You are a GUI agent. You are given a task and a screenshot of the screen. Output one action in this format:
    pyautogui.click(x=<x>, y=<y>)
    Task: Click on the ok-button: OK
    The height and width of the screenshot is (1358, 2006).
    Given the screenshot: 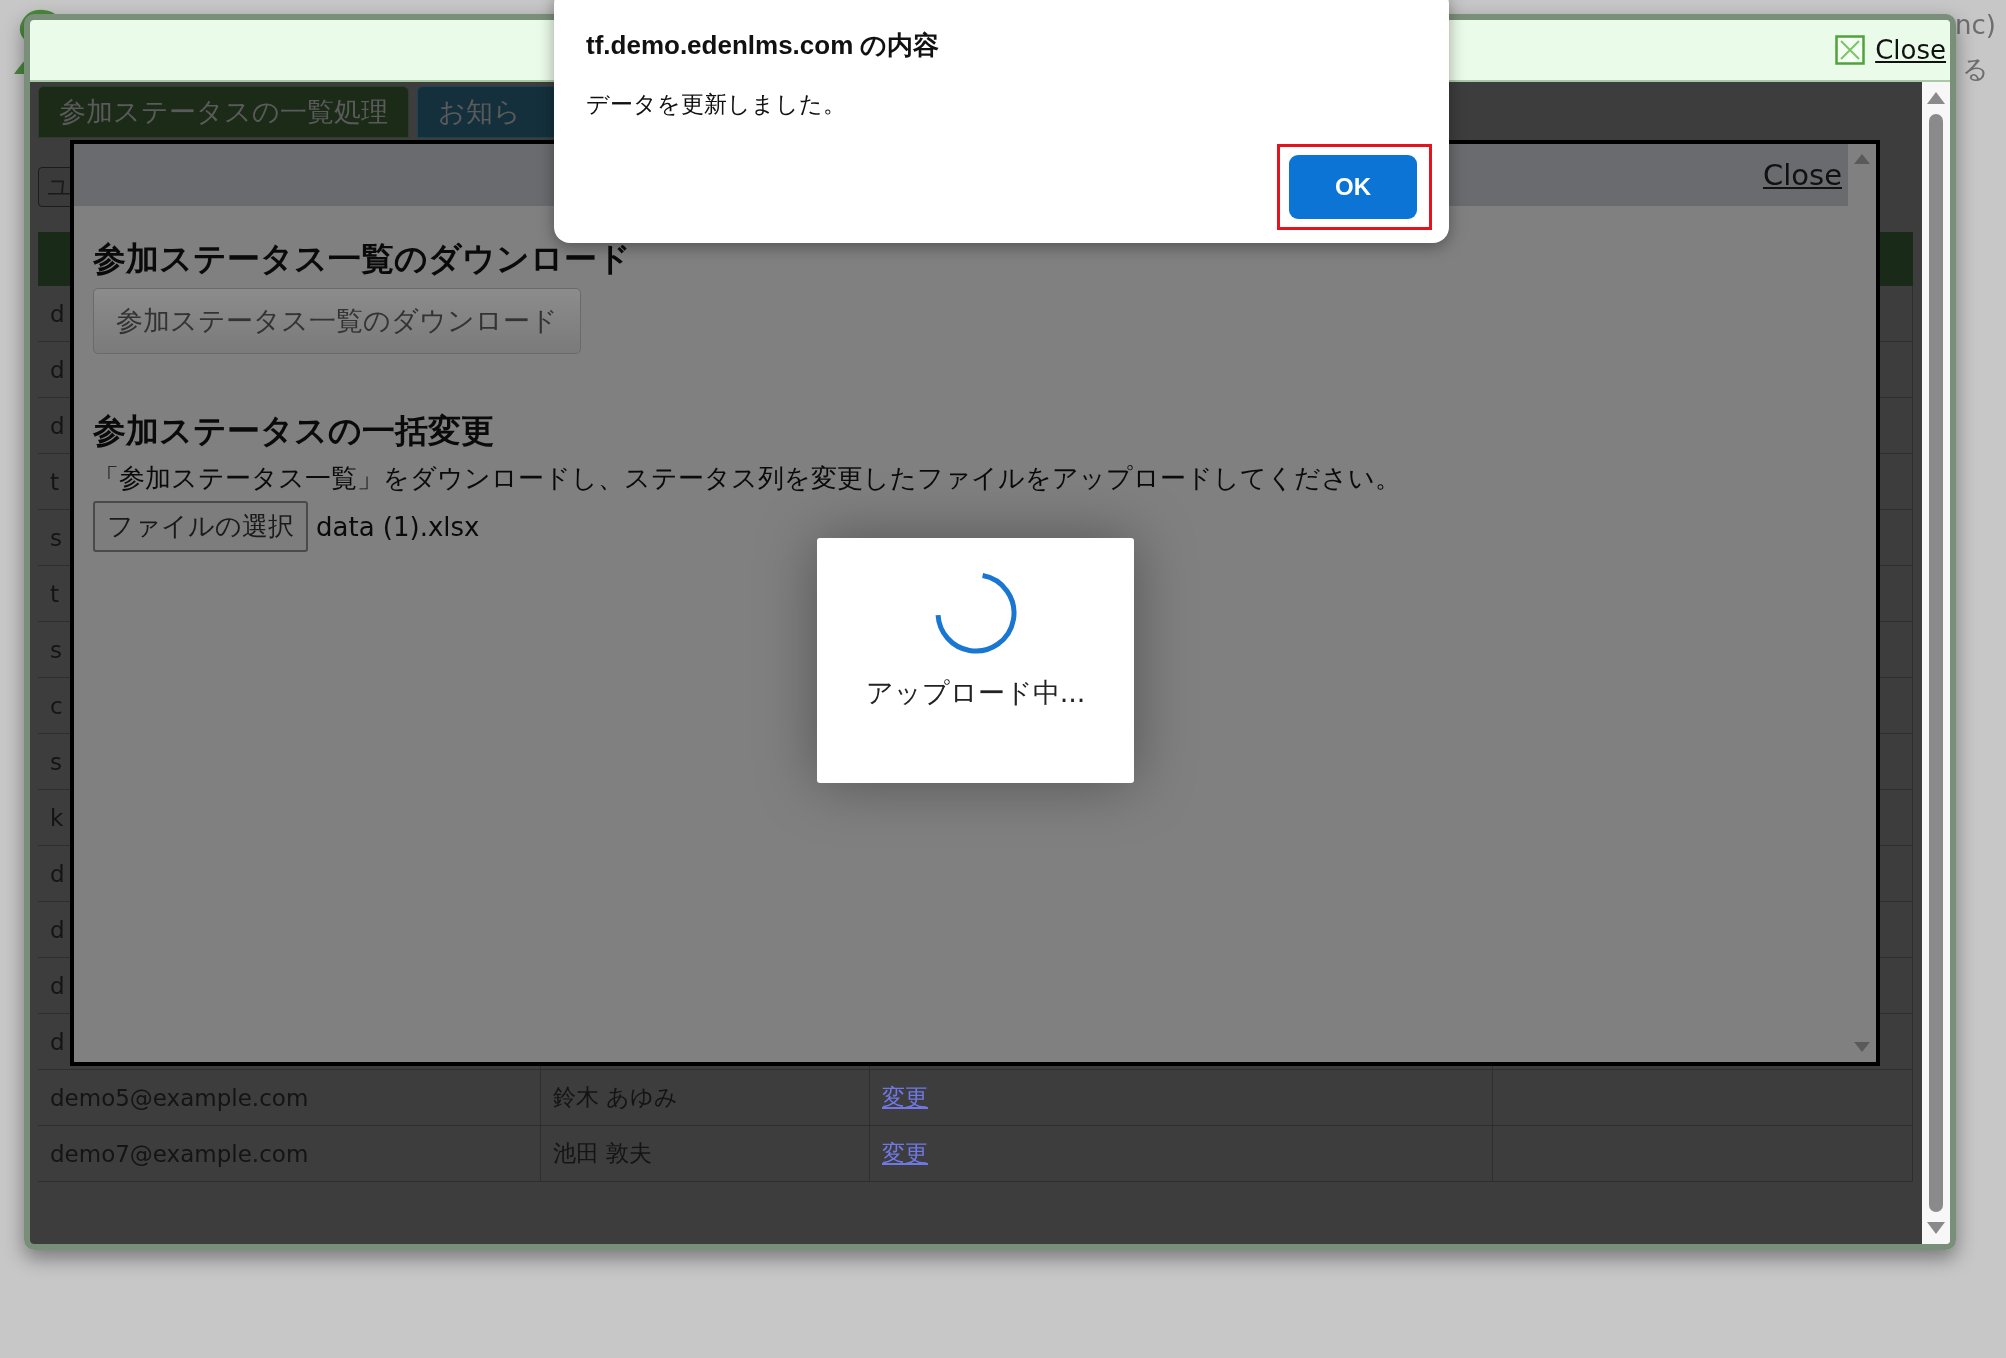 What is the action you would take?
    pyautogui.click(x=1353, y=187)
    